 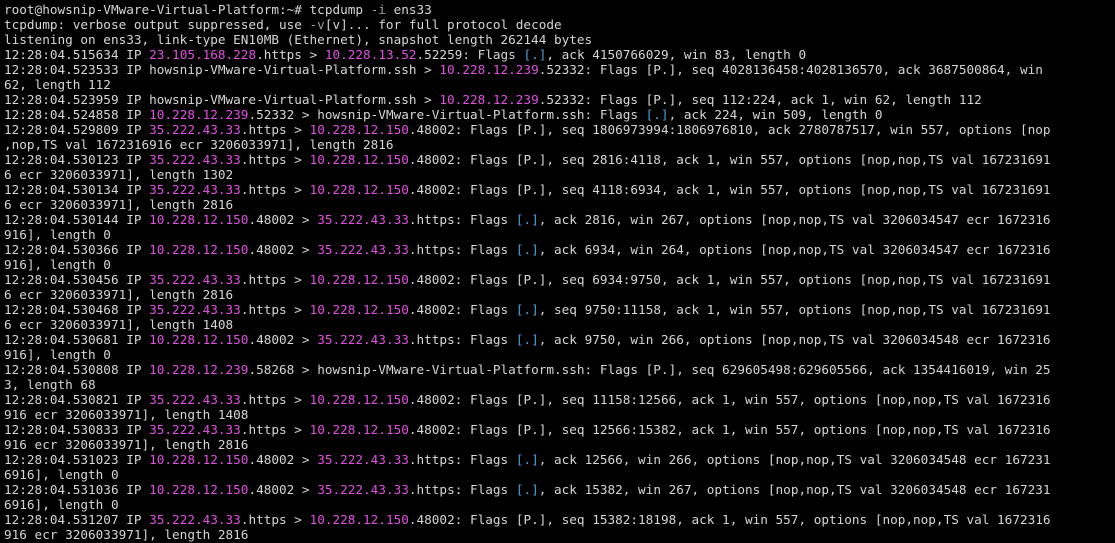 I want to click on output-text: 12:28:04.530144 IP, so click(x=77, y=219).